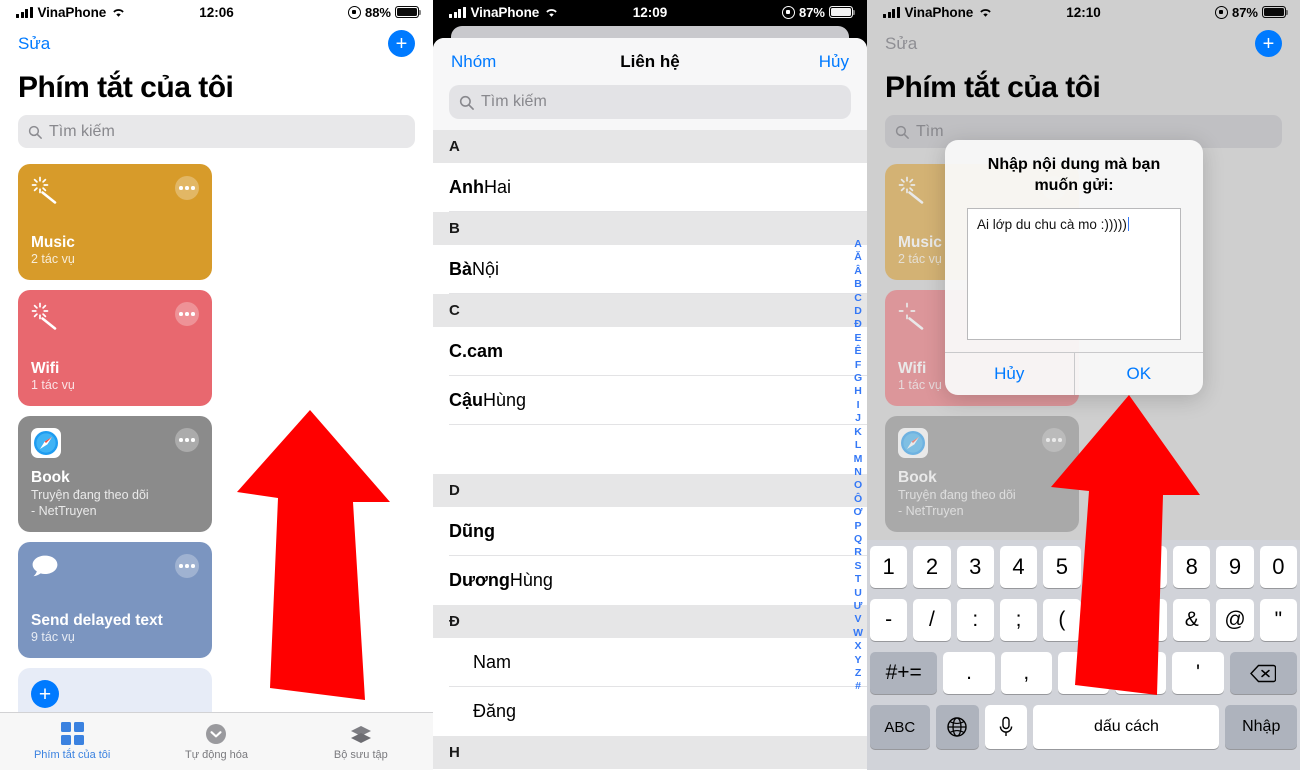 The height and width of the screenshot is (770, 1300). What do you see at coordinates (858, 593) in the screenshot?
I see `alphabet-index-letter: U` at bounding box center [858, 593].